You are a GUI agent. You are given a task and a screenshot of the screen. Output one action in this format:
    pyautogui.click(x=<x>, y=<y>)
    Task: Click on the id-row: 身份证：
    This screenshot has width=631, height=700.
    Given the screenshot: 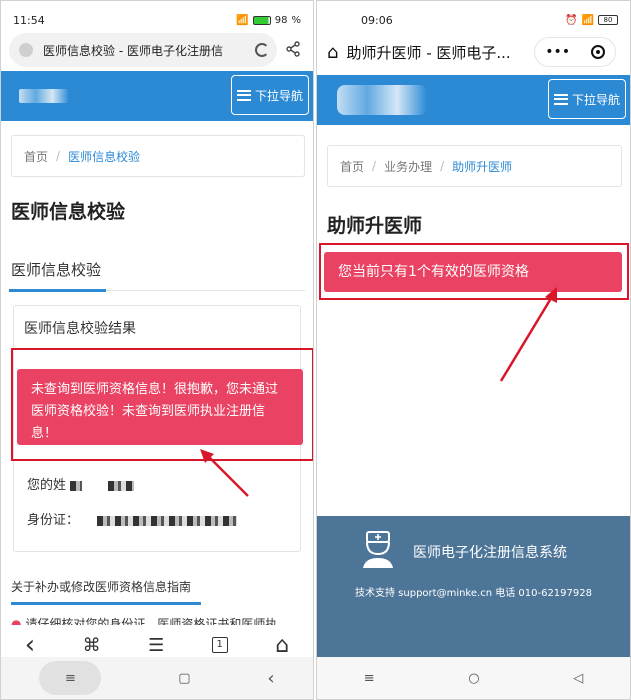 What is the action you would take?
    pyautogui.click(x=132, y=518)
    